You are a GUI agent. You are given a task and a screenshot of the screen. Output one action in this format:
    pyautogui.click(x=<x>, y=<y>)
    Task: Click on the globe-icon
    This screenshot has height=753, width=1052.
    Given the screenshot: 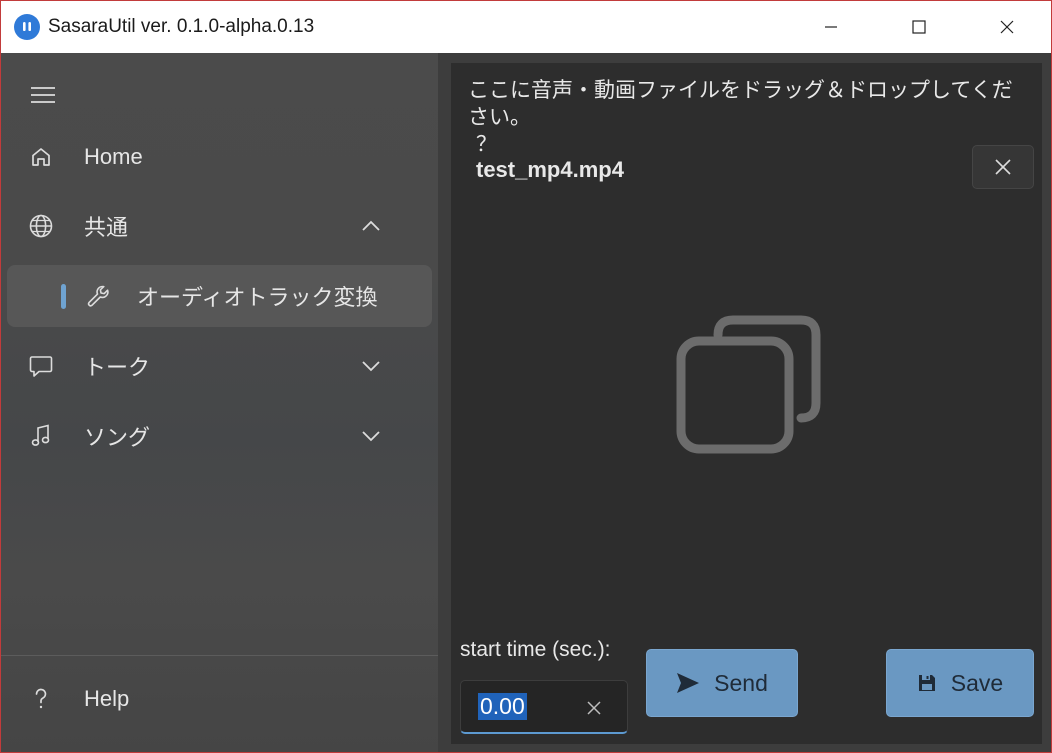 What is the action you would take?
    pyautogui.click(x=41, y=226)
    